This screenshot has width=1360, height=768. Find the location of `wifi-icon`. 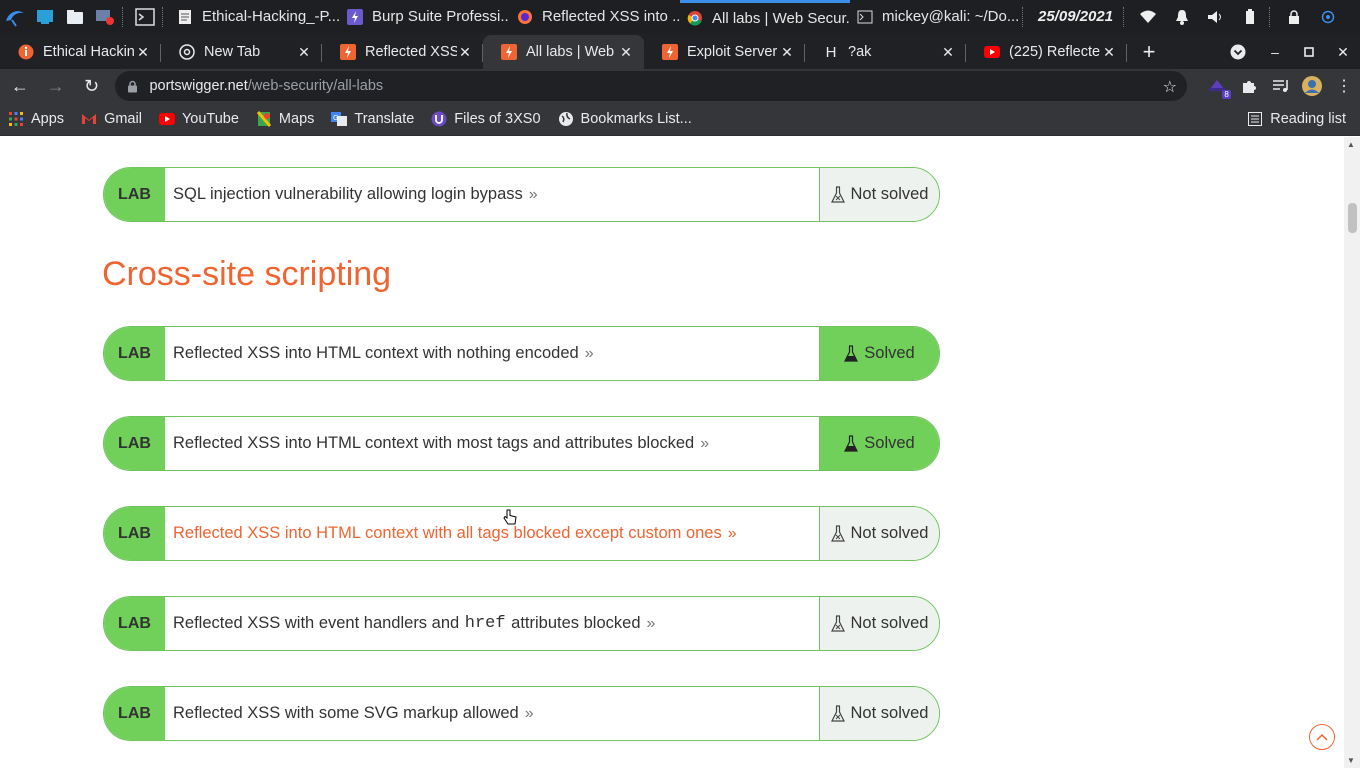

wifi-icon is located at coordinates (1148, 16).